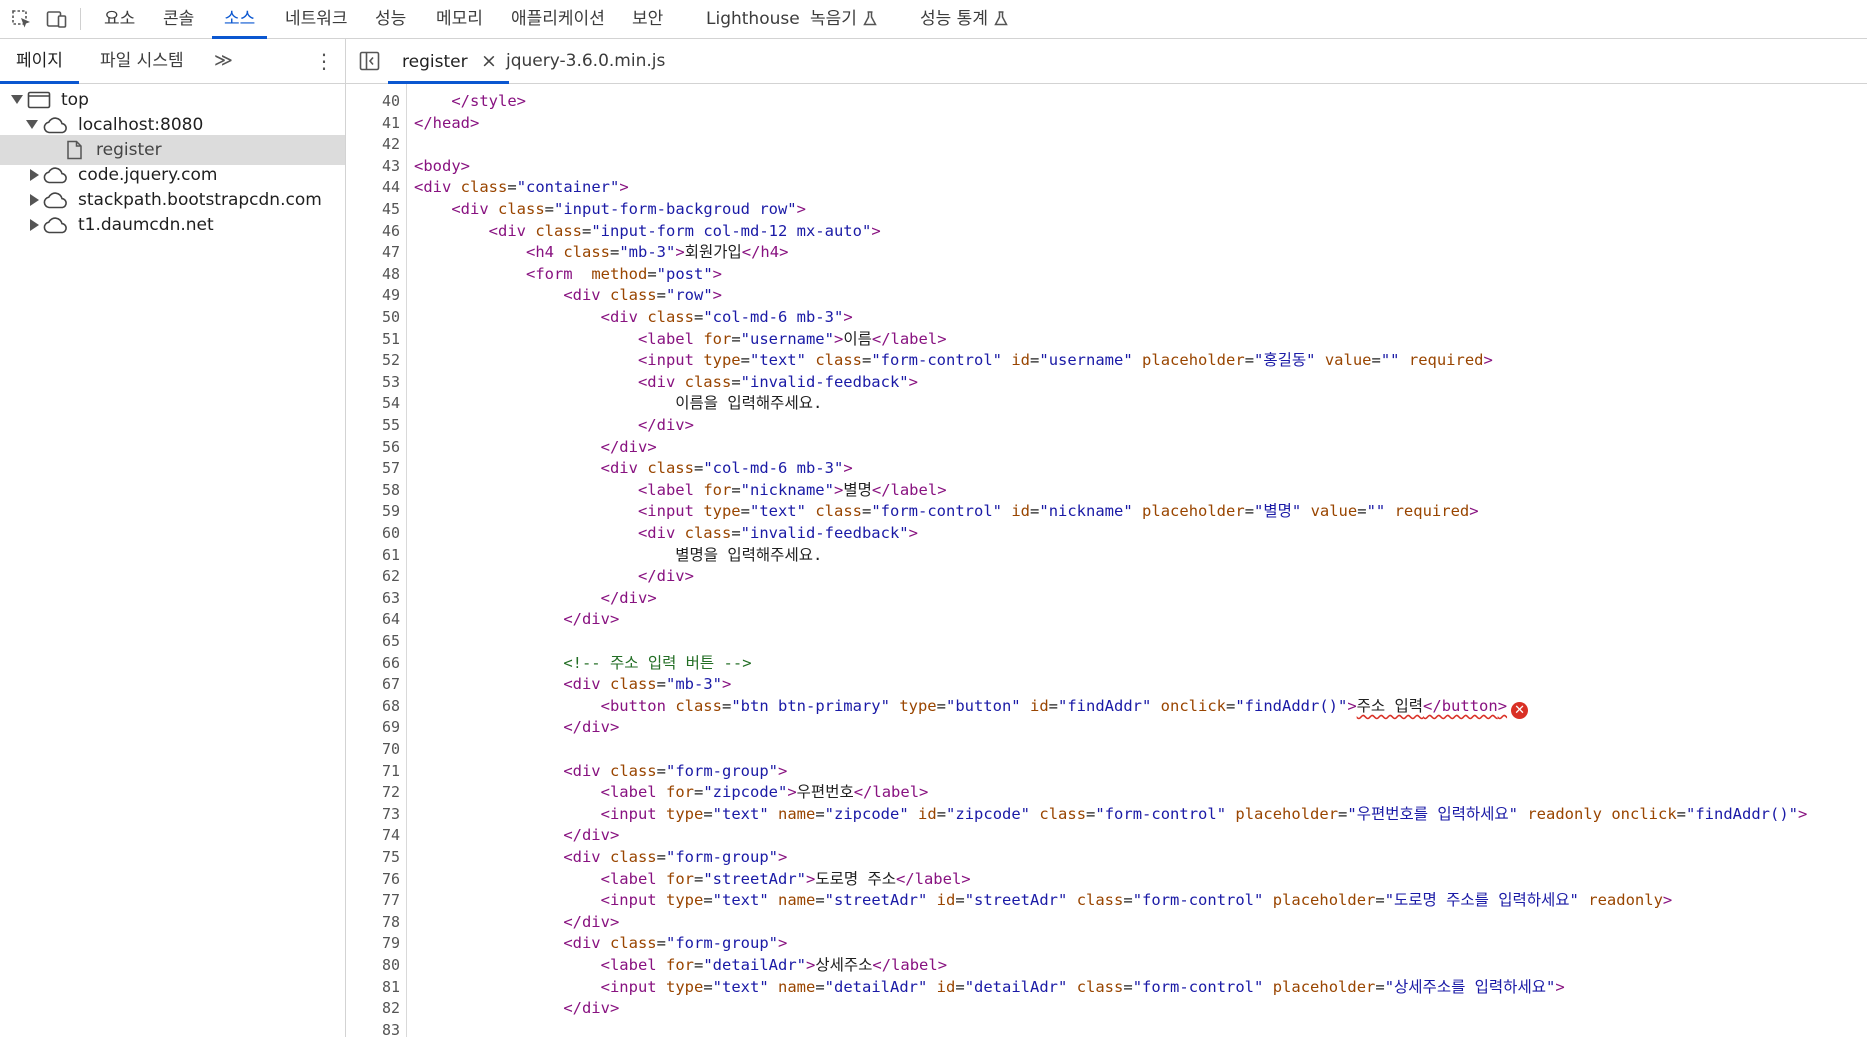 This screenshot has width=1867, height=1041. What do you see at coordinates (373, 296) in the screenshot?
I see `line-number: 49` at bounding box center [373, 296].